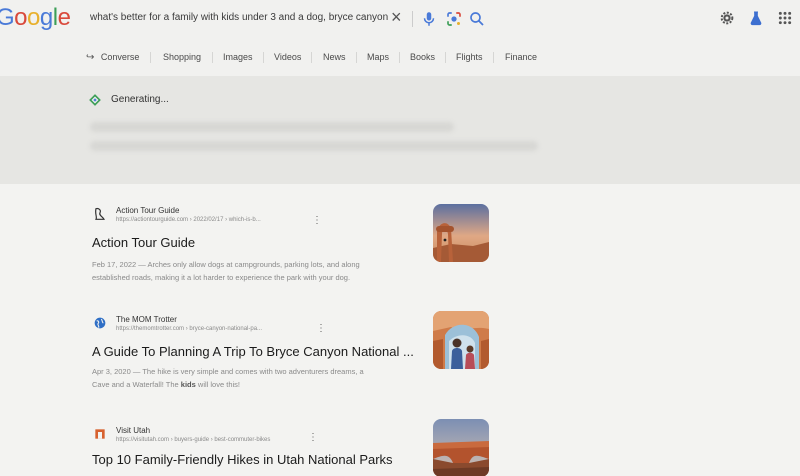  What do you see at coordinates (727, 18) in the screenshot?
I see `settings-icon` at bounding box center [727, 18].